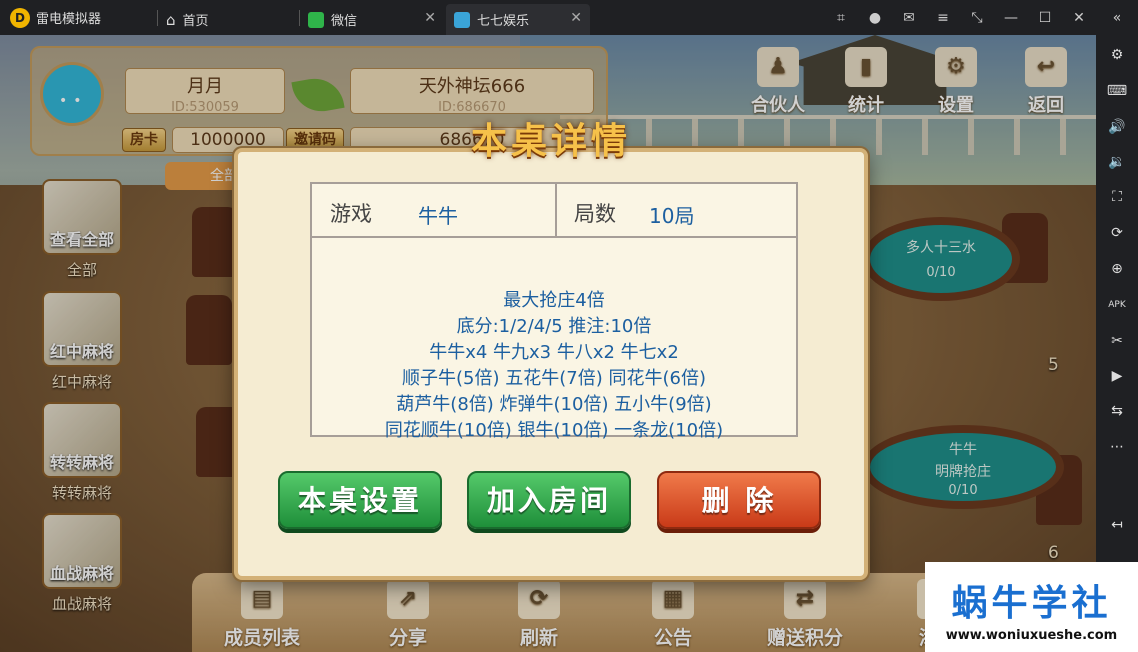 This screenshot has width=1138, height=652. I want to click on settings-gear-icon: ⚙, so click(1117, 55).